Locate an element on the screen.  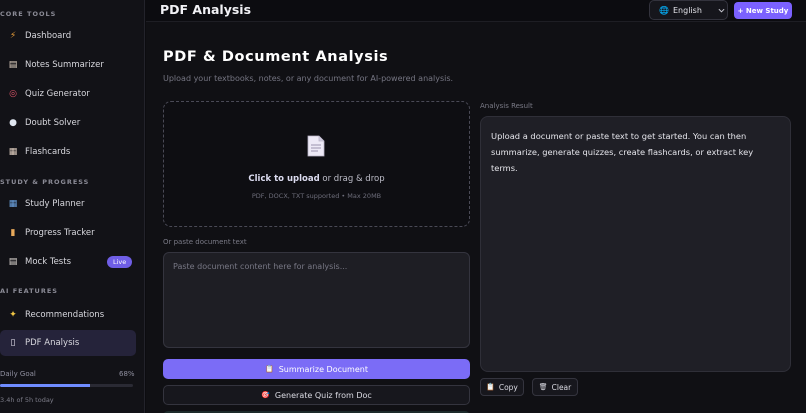
sidebar-item-doubt-solver: ● Doubt Solver is located at coordinates (68, 123).